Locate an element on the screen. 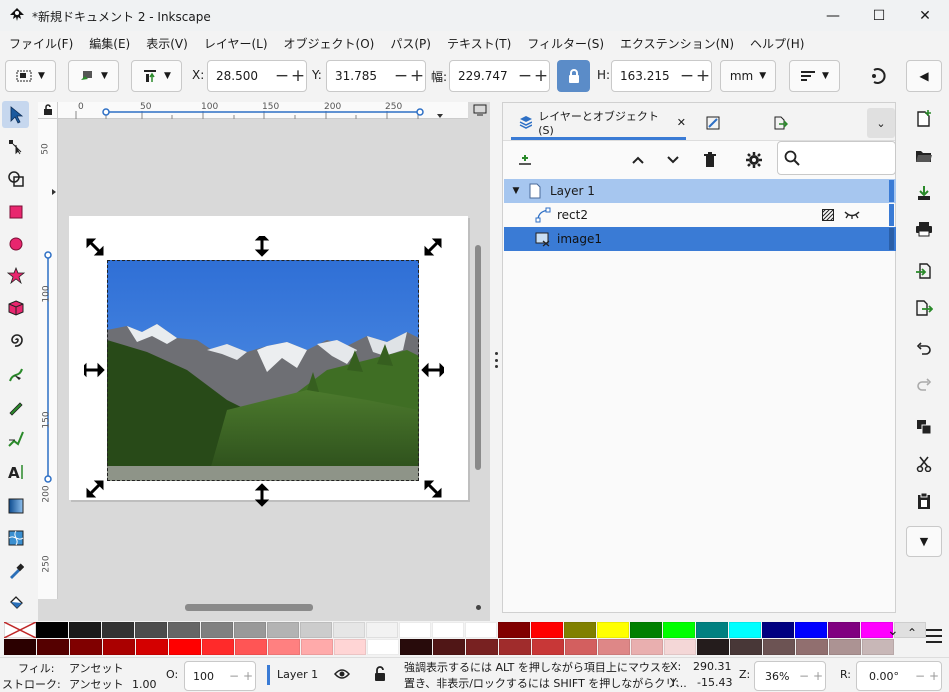 The width and height of the screenshot is (949, 692). star-tool is located at coordinates (15, 275).